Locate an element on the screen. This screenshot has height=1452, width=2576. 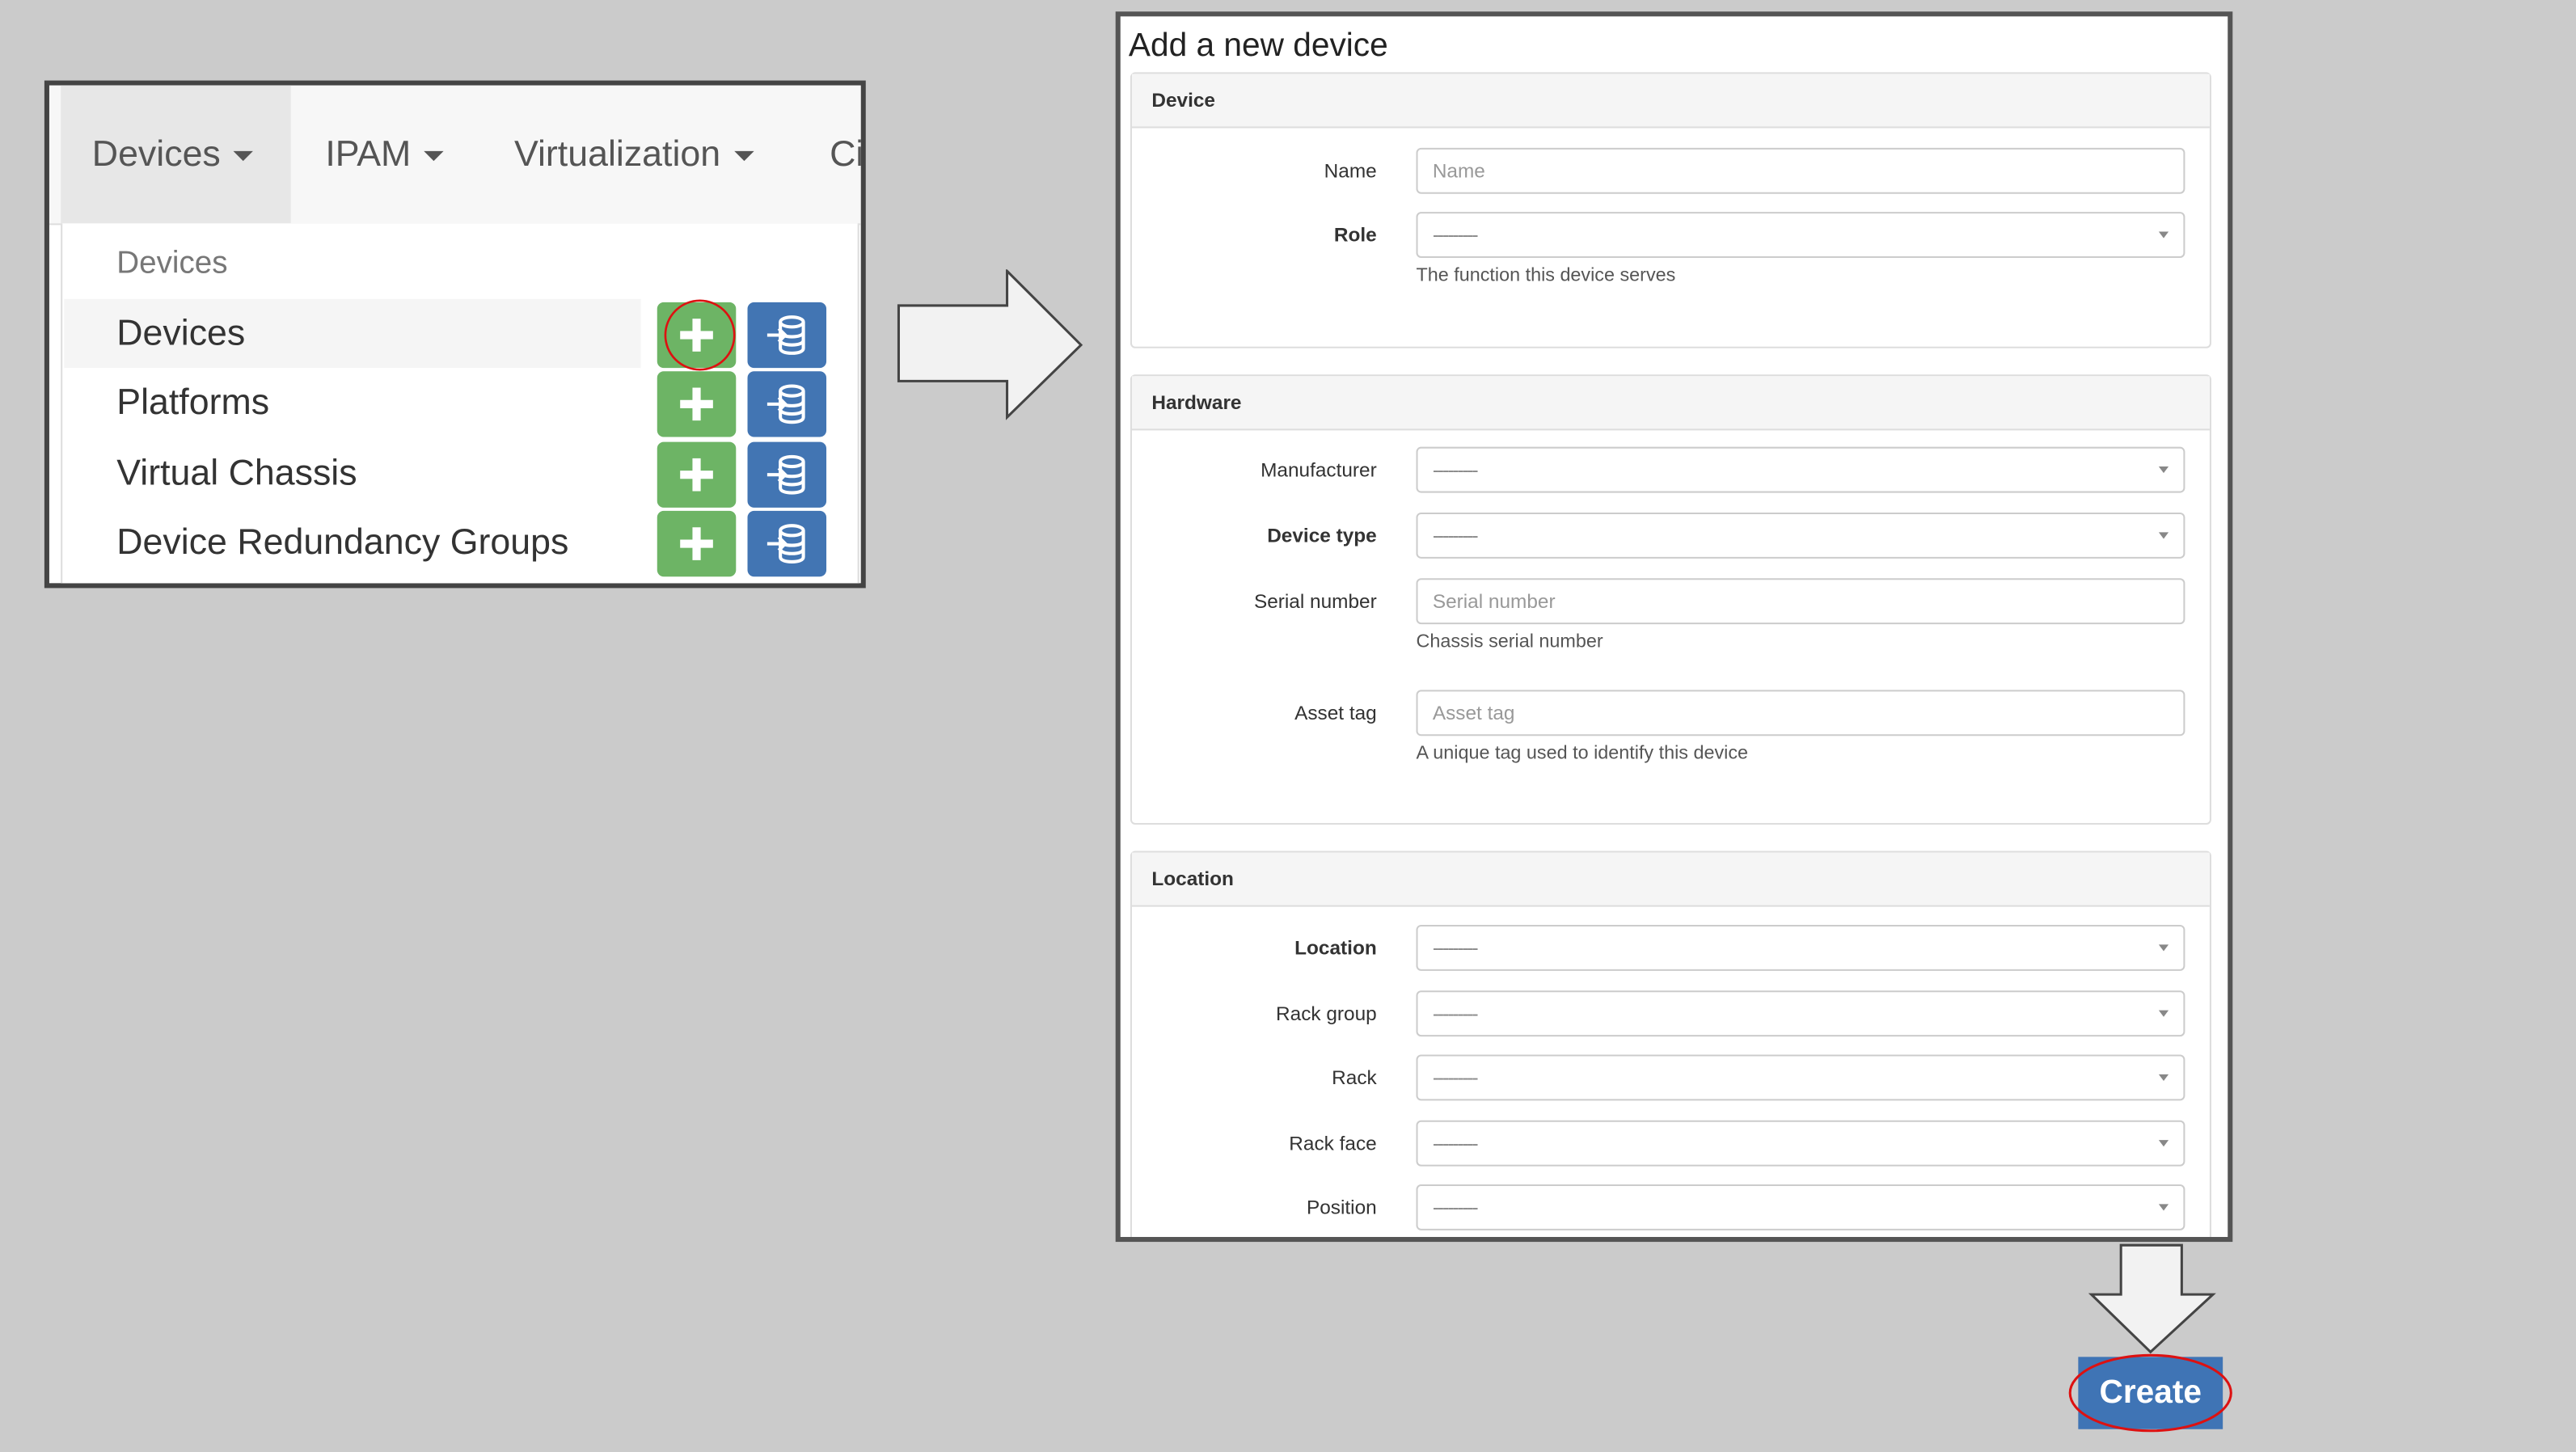
dropdown-header: Devices is located at coordinates (172, 263).